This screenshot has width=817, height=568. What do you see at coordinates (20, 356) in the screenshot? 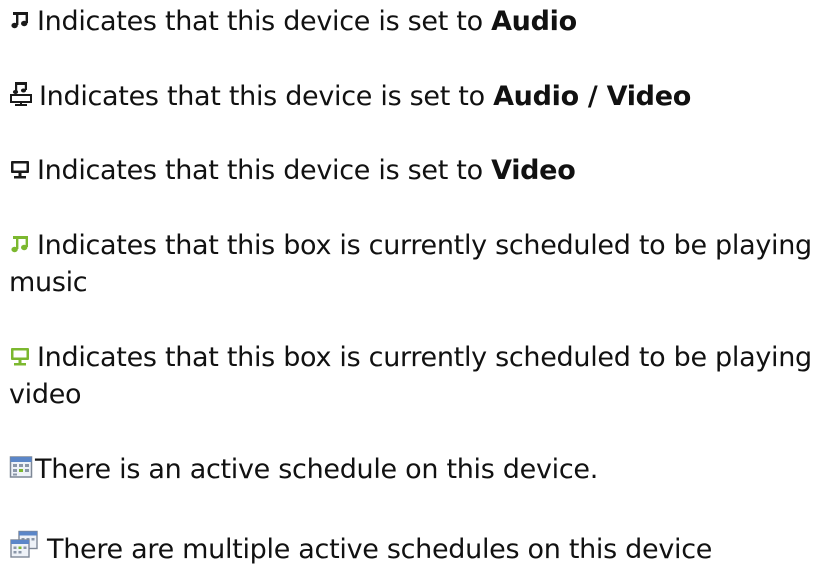
I see `monitor-green-icon` at bounding box center [20, 356].